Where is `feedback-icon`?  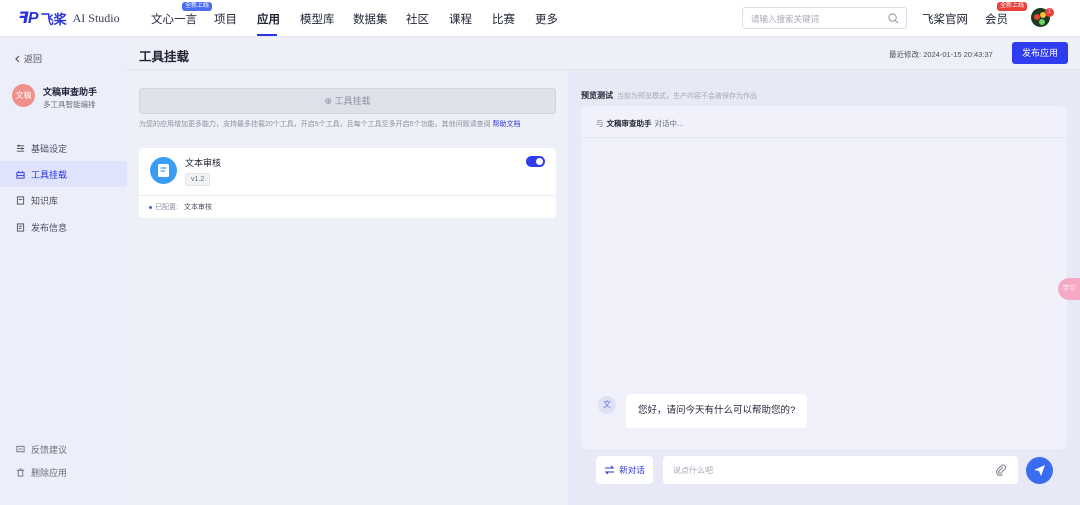 feedback-icon is located at coordinates (20, 449).